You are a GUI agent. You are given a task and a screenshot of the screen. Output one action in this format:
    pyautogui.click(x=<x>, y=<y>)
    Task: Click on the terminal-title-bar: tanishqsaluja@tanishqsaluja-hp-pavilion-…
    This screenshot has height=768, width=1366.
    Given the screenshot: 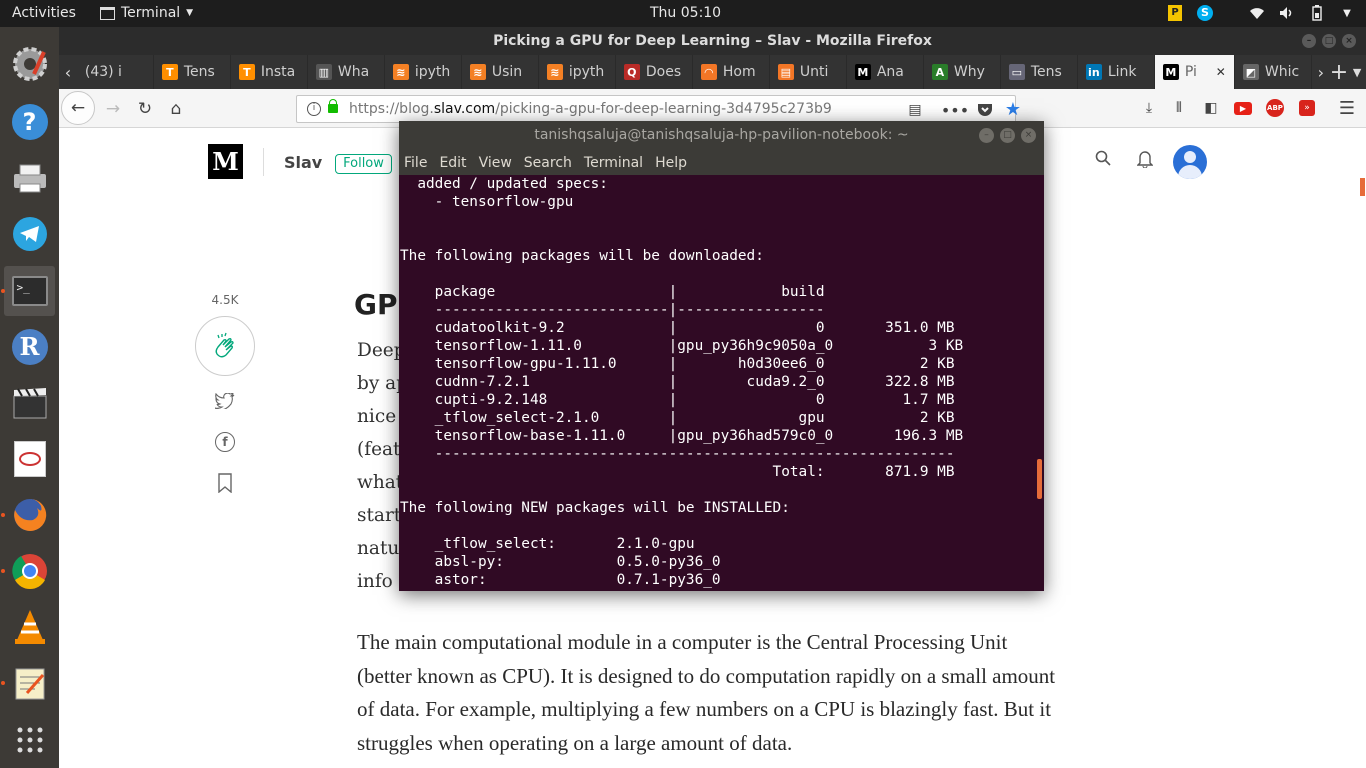 What is the action you would take?
    pyautogui.click(x=721, y=136)
    